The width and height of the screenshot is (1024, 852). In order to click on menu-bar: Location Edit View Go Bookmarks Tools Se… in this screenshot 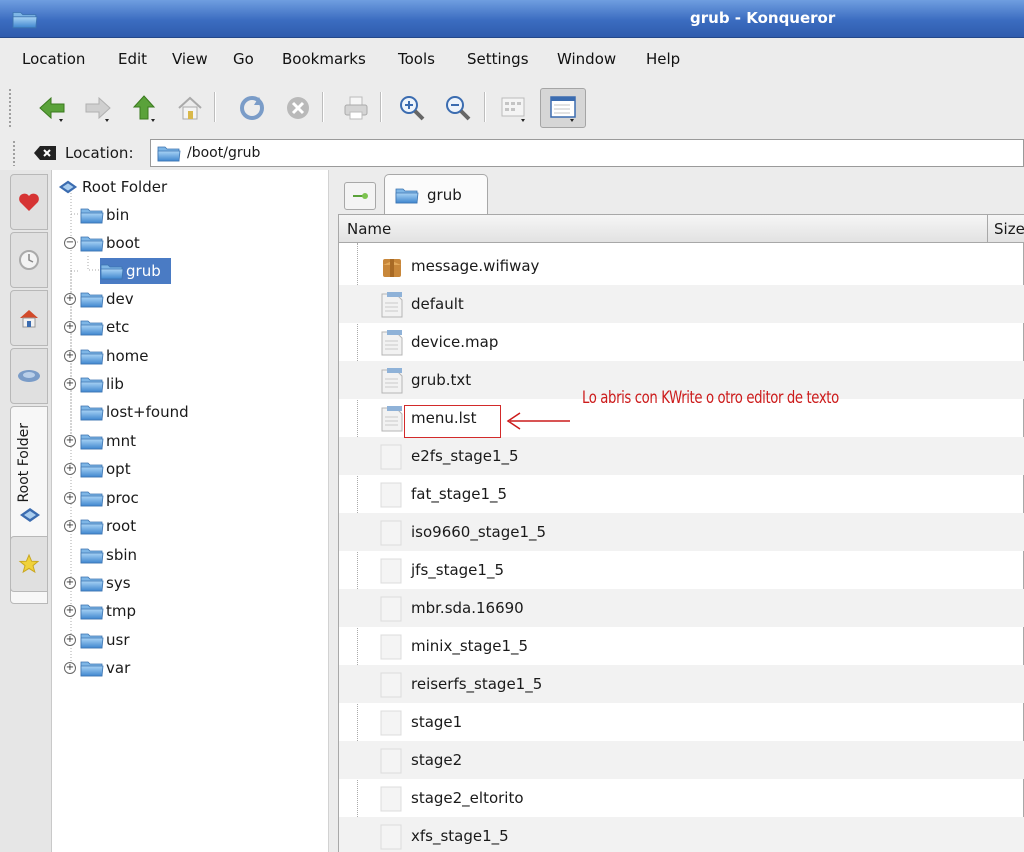, I will do `click(512, 59)`.